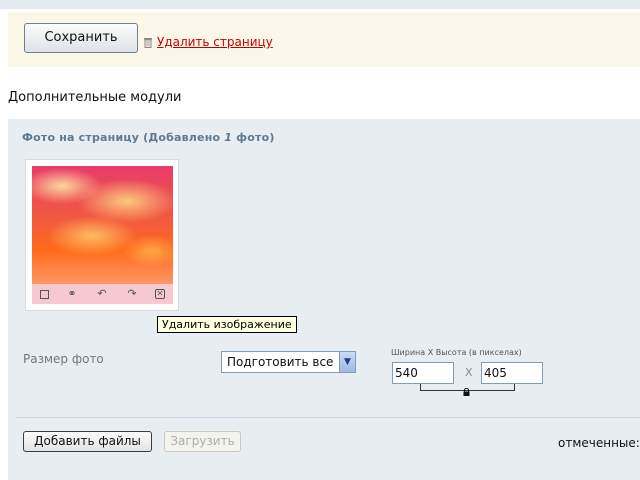 The width and height of the screenshot is (640, 480). Describe the element at coordinates (328, 417) in the screenshot. I see `divider` at that location.